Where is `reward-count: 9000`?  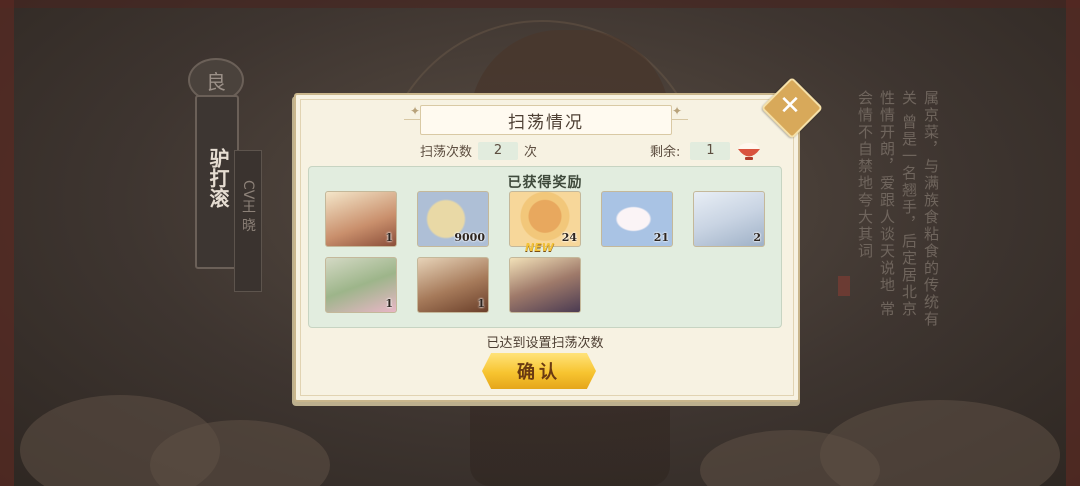
reward-count: 9000 is located at coordinates (469, 237).